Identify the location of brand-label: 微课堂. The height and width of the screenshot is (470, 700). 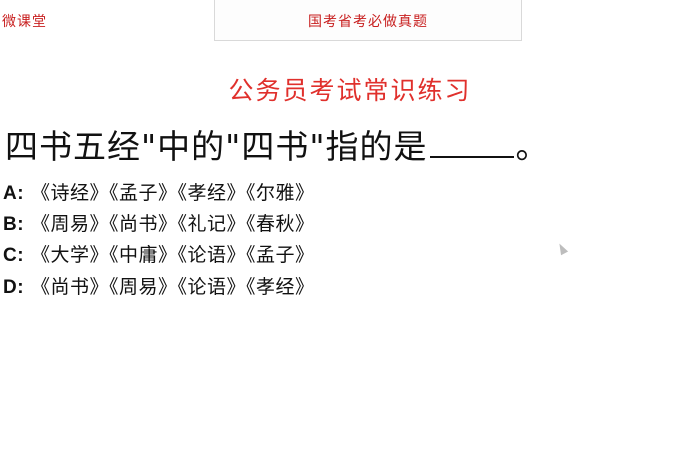
(24, 22).